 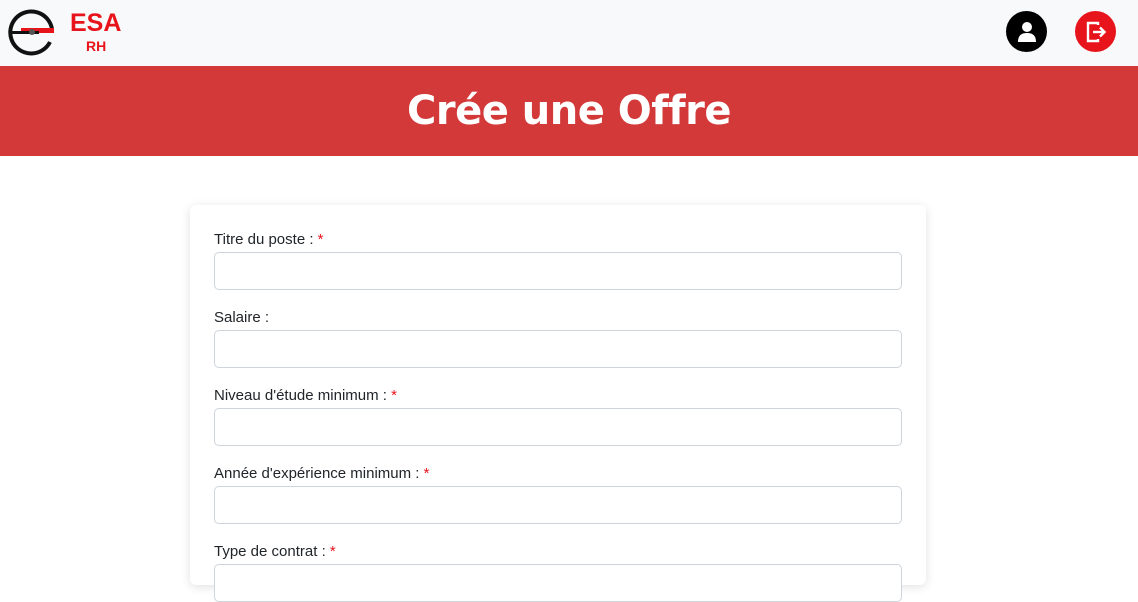 What do you see at coordinates (558, 427) in the screenshot?
I see `education-level-input` at bounding box center [558, 427].